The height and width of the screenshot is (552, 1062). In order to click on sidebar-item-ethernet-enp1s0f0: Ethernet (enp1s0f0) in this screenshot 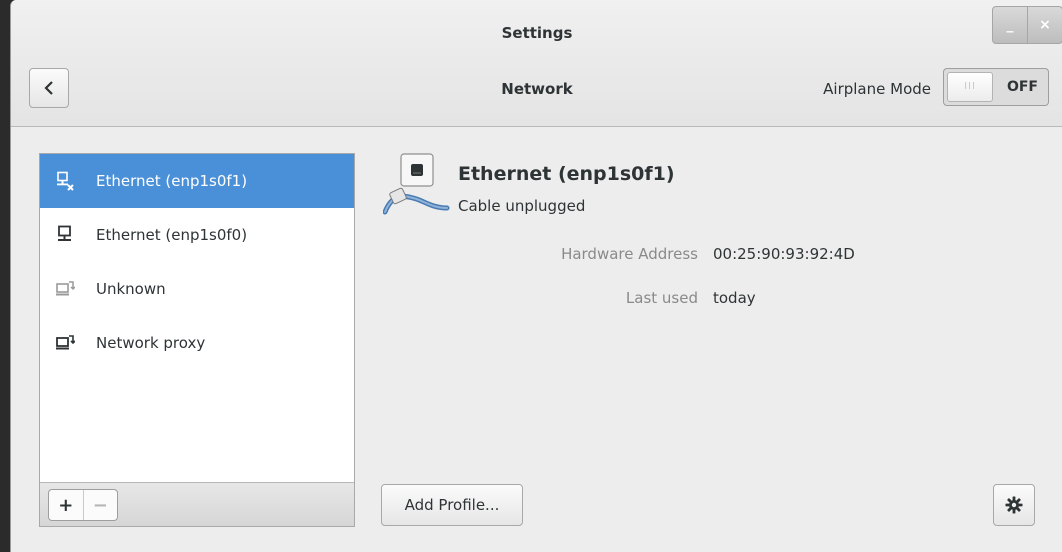, I will do `click(197, 235)`.